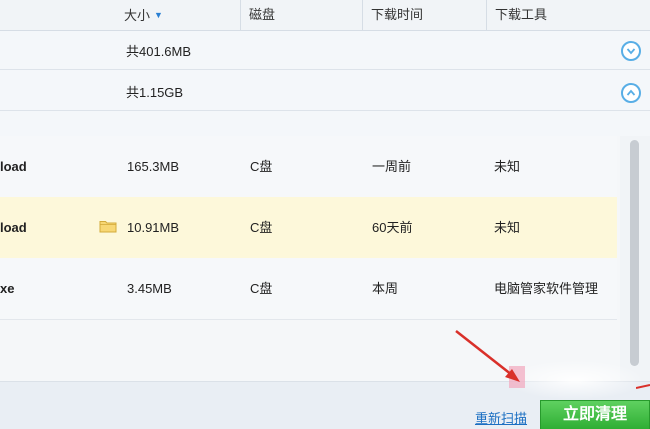 The width and height of the screenshot is (650, 429). Describe the element at coordinates (108, 226) in the screenshot. I see `open-folder-icon` at that location.